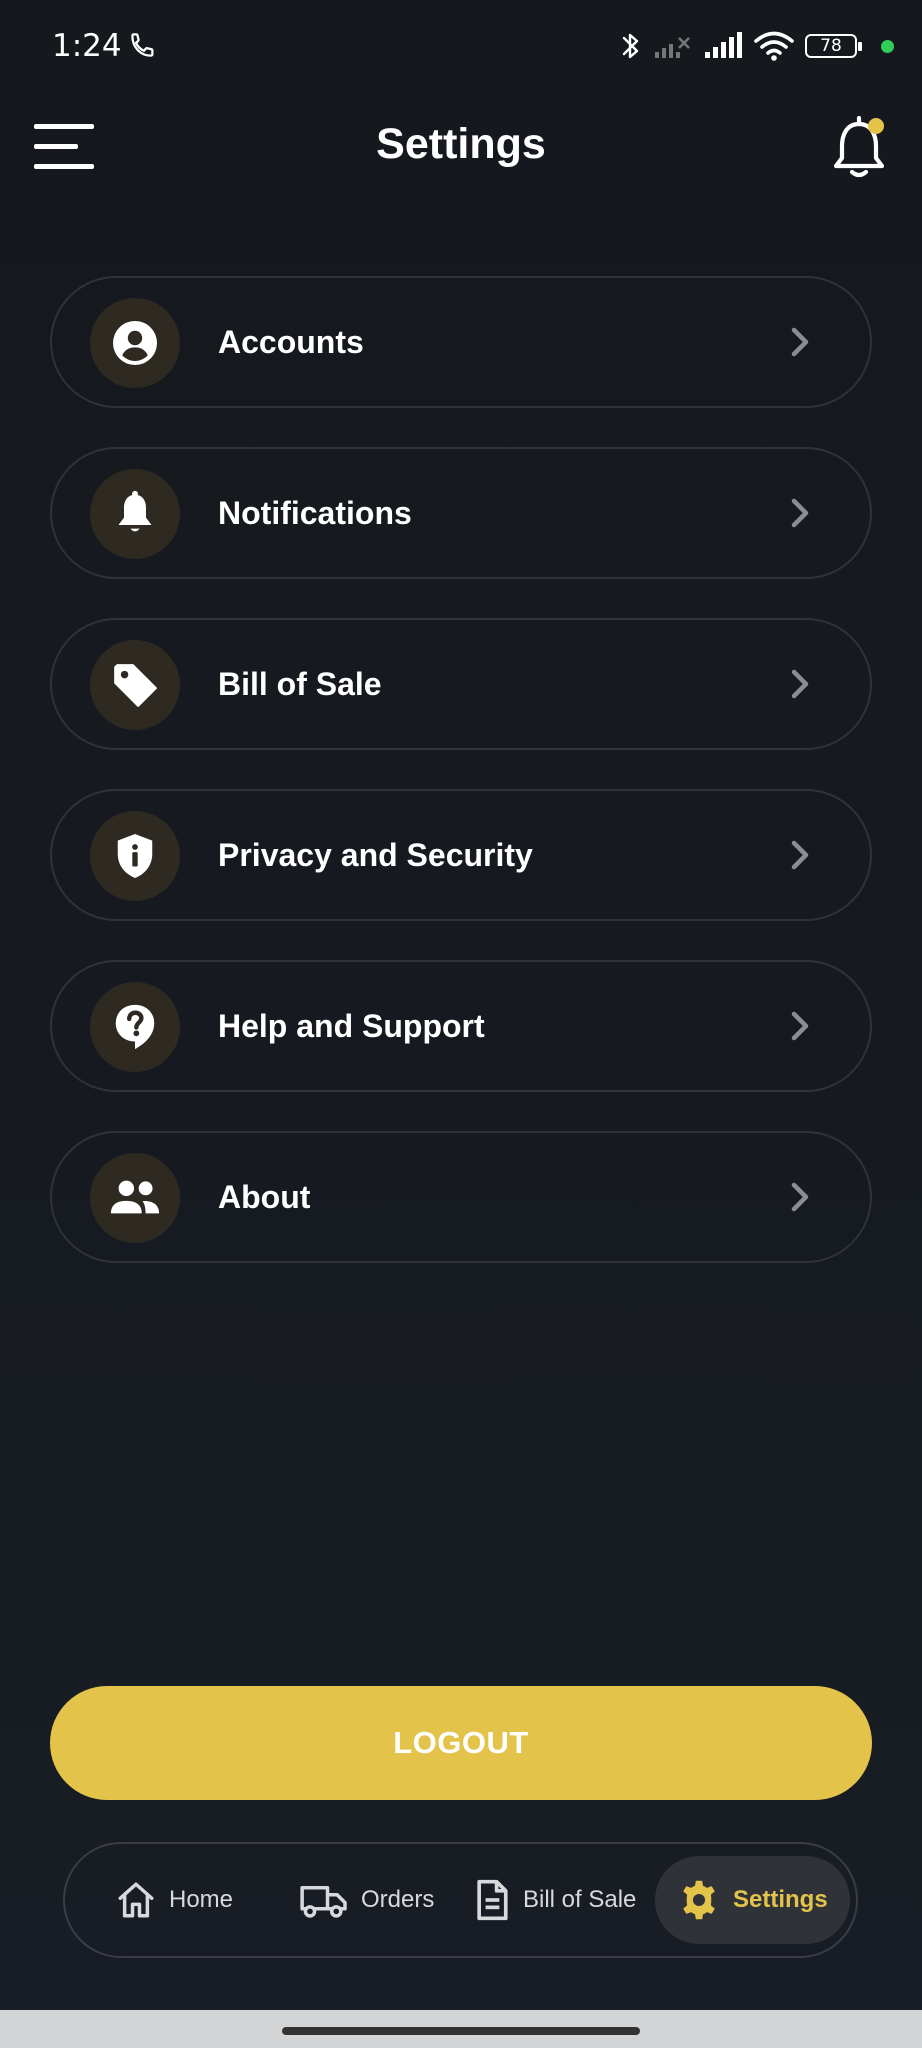 The image size is (922, 2048). I want to click on app-header: Settings, so click(461, 150).